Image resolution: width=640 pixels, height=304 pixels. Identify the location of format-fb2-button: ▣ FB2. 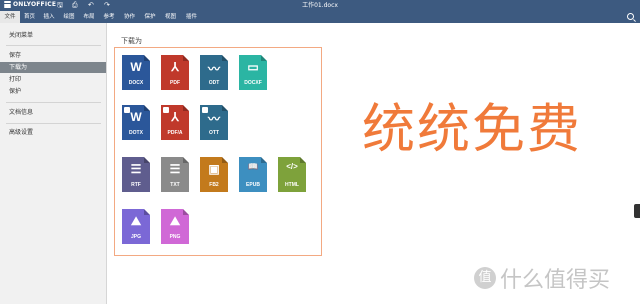
(214, 174).